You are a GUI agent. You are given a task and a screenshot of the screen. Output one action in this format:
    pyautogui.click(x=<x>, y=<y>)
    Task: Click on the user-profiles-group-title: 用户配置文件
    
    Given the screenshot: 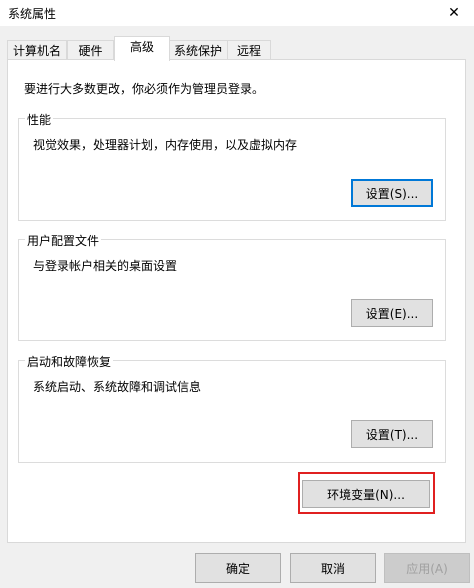 What is the action you would take?
    pyautogui.click(x=63, y=240)
    